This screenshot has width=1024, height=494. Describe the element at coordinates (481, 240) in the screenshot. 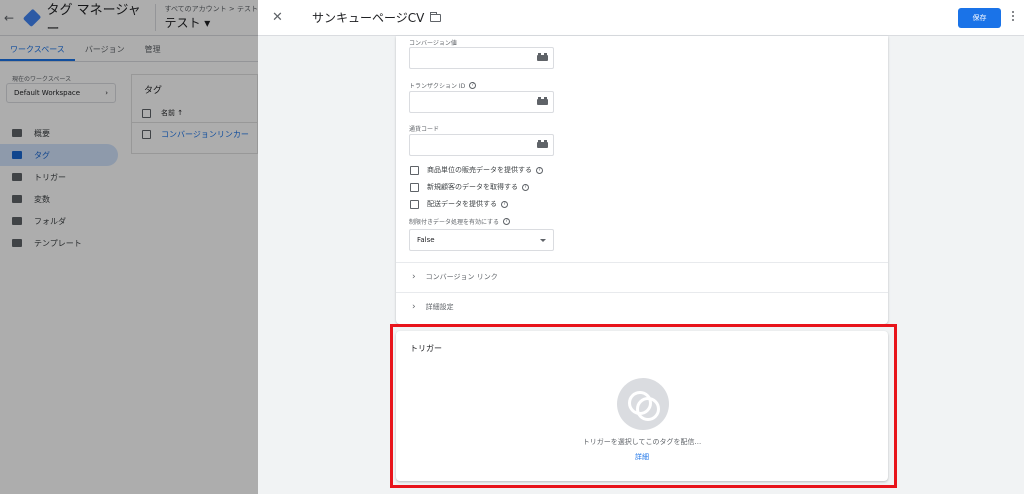

I see `restricted-data-select: False` at that location.